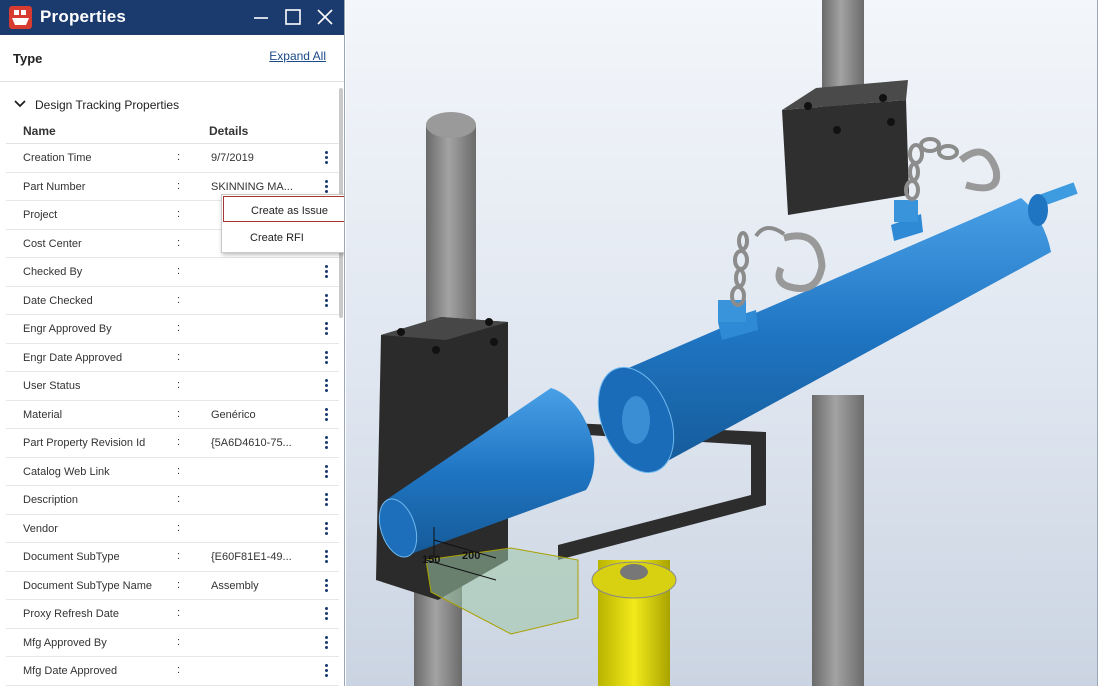 The width and height of the screenshot is (1098, 691). Describe the element at coordinates (325, 17) in the screenshot. I see `close-icon` at that location.